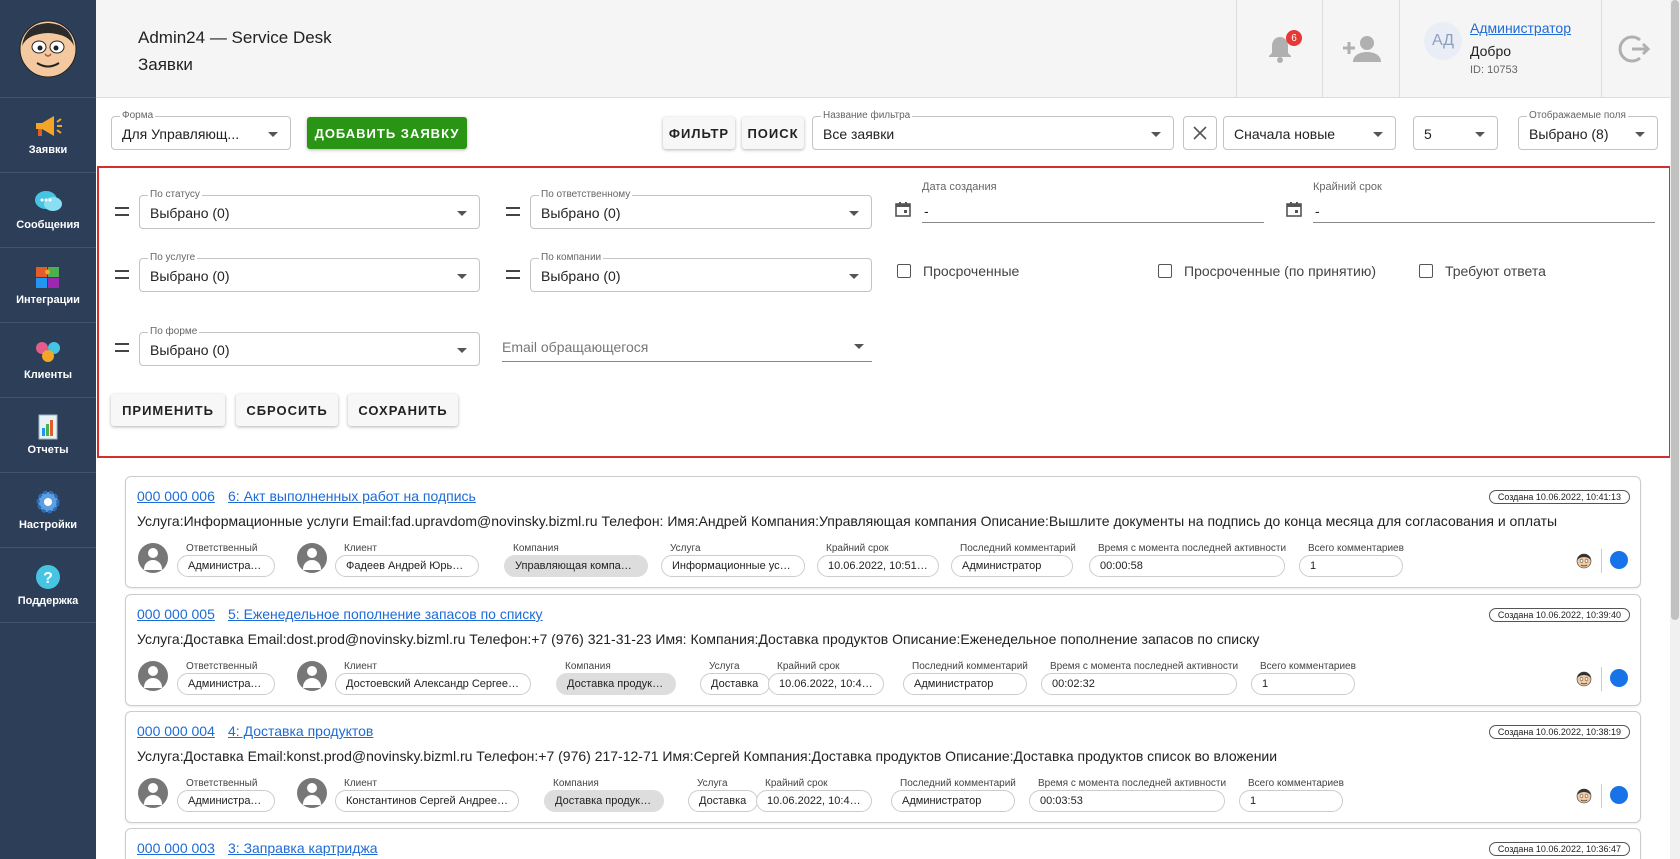 Image resolution: width=1680 pixels, height=859 pixels. What do you see at coordinates (1443, 41) in the screenshot?
I see `avatar: АД` at bounding box center [1443, 41].